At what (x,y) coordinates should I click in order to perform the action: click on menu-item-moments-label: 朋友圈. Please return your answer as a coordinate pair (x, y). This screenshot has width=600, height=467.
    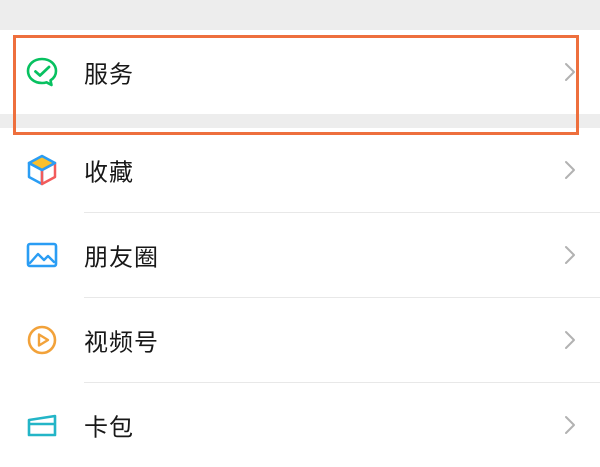
    Looking at the image, I should click on (121, 257).